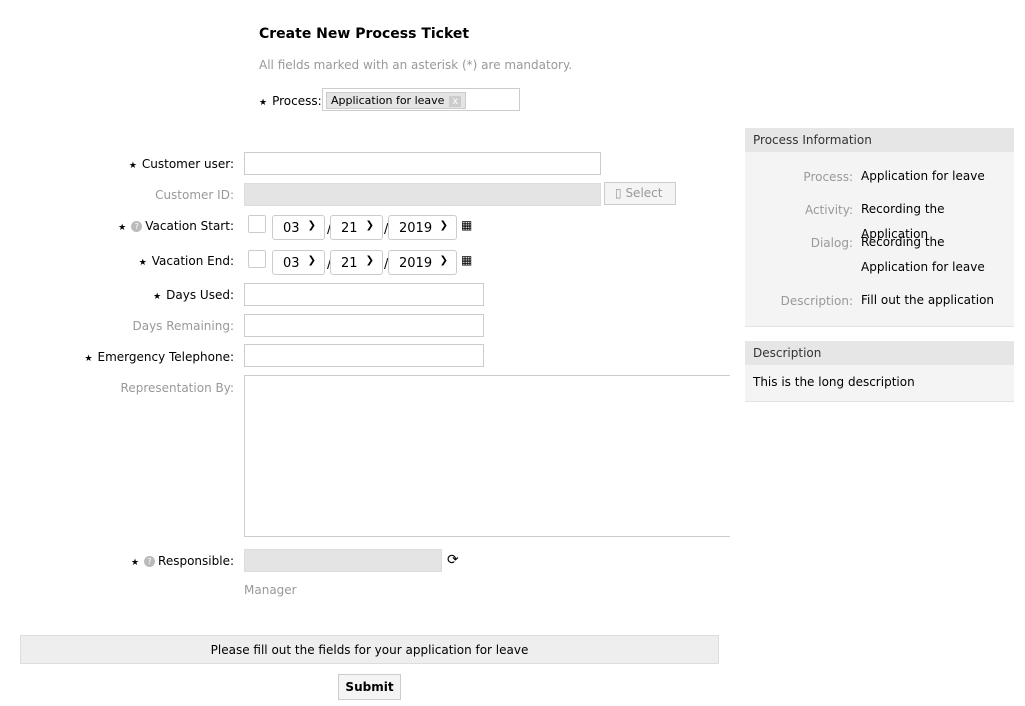 This screenshot has height=706, width=1025. I want to click on responsible-hint: Manager, so click(270, 590).